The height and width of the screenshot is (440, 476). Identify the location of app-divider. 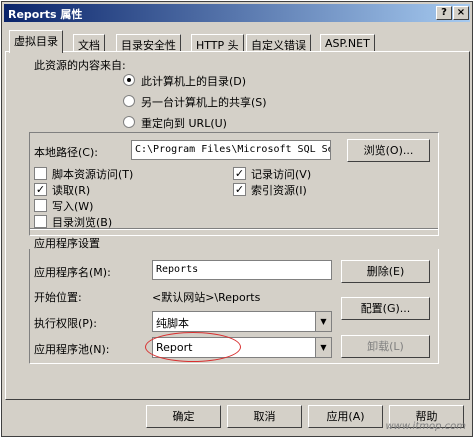
(234, 229).